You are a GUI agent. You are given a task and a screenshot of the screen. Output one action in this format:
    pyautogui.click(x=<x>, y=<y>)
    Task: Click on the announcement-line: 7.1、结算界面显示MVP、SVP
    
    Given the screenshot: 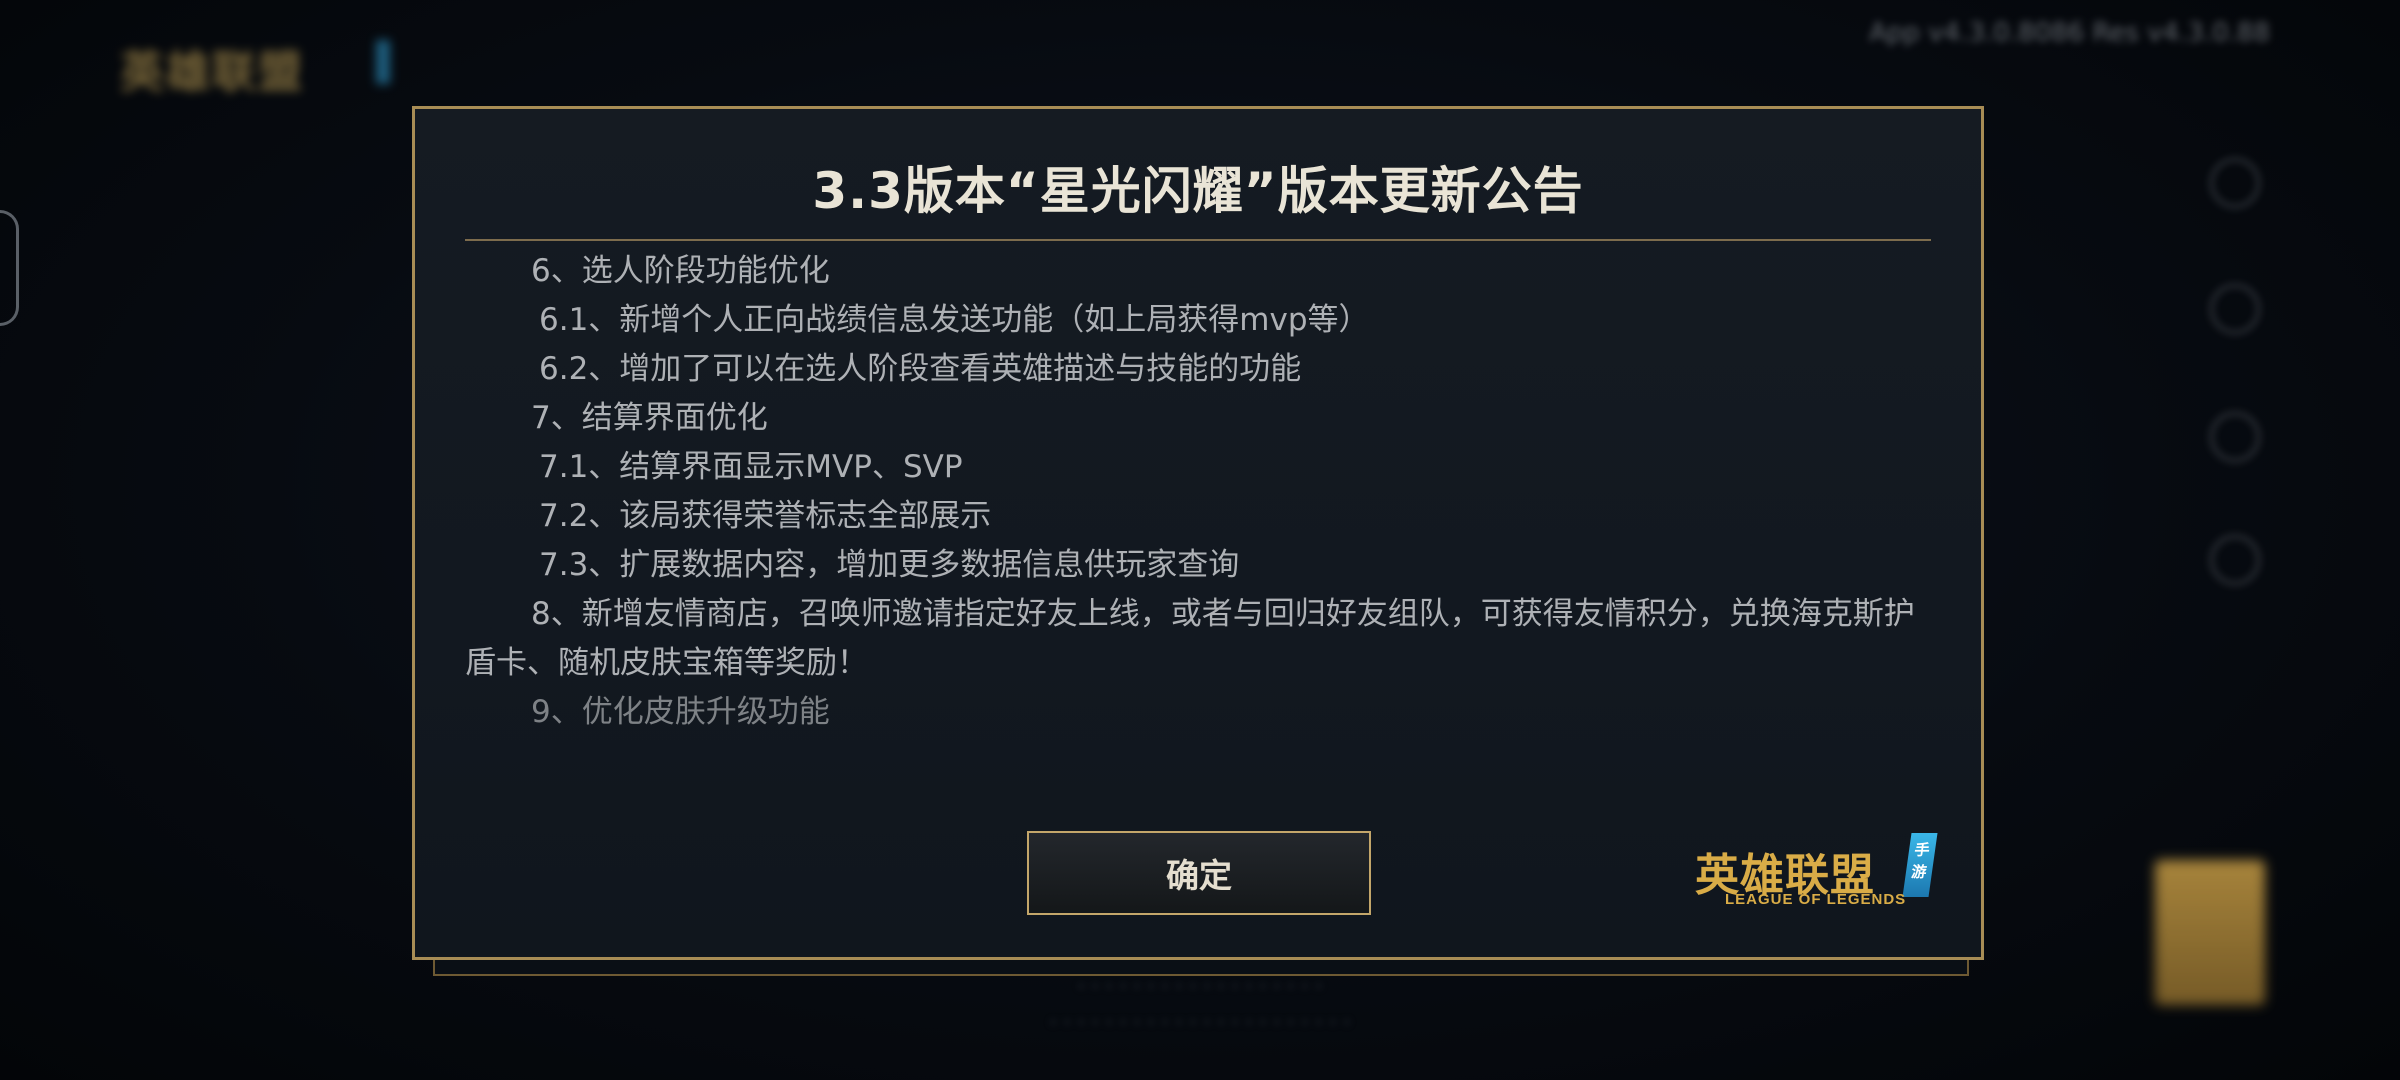 What is the action you would take?
    pyautogui.click(x=751, y=467)
    